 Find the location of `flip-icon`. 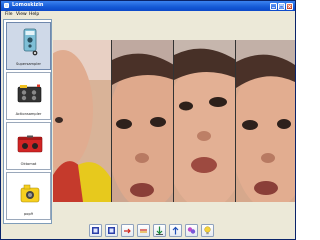

flip-icon is located at coordinates (143, 231).